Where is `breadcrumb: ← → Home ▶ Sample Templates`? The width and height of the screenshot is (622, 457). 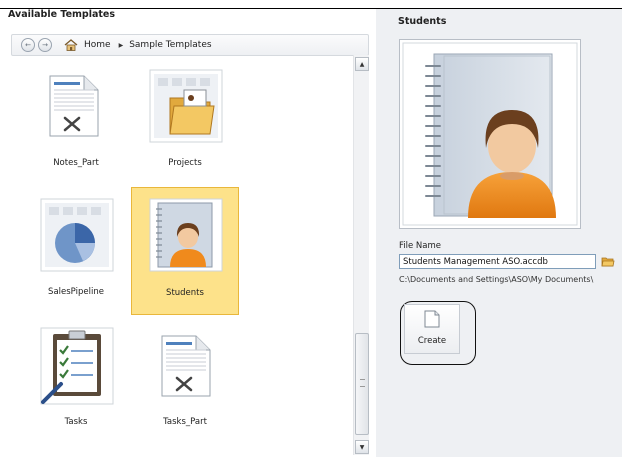 breadcrumb: ← → Home ▶ Sample Templates is located at coordinates (190, 45).